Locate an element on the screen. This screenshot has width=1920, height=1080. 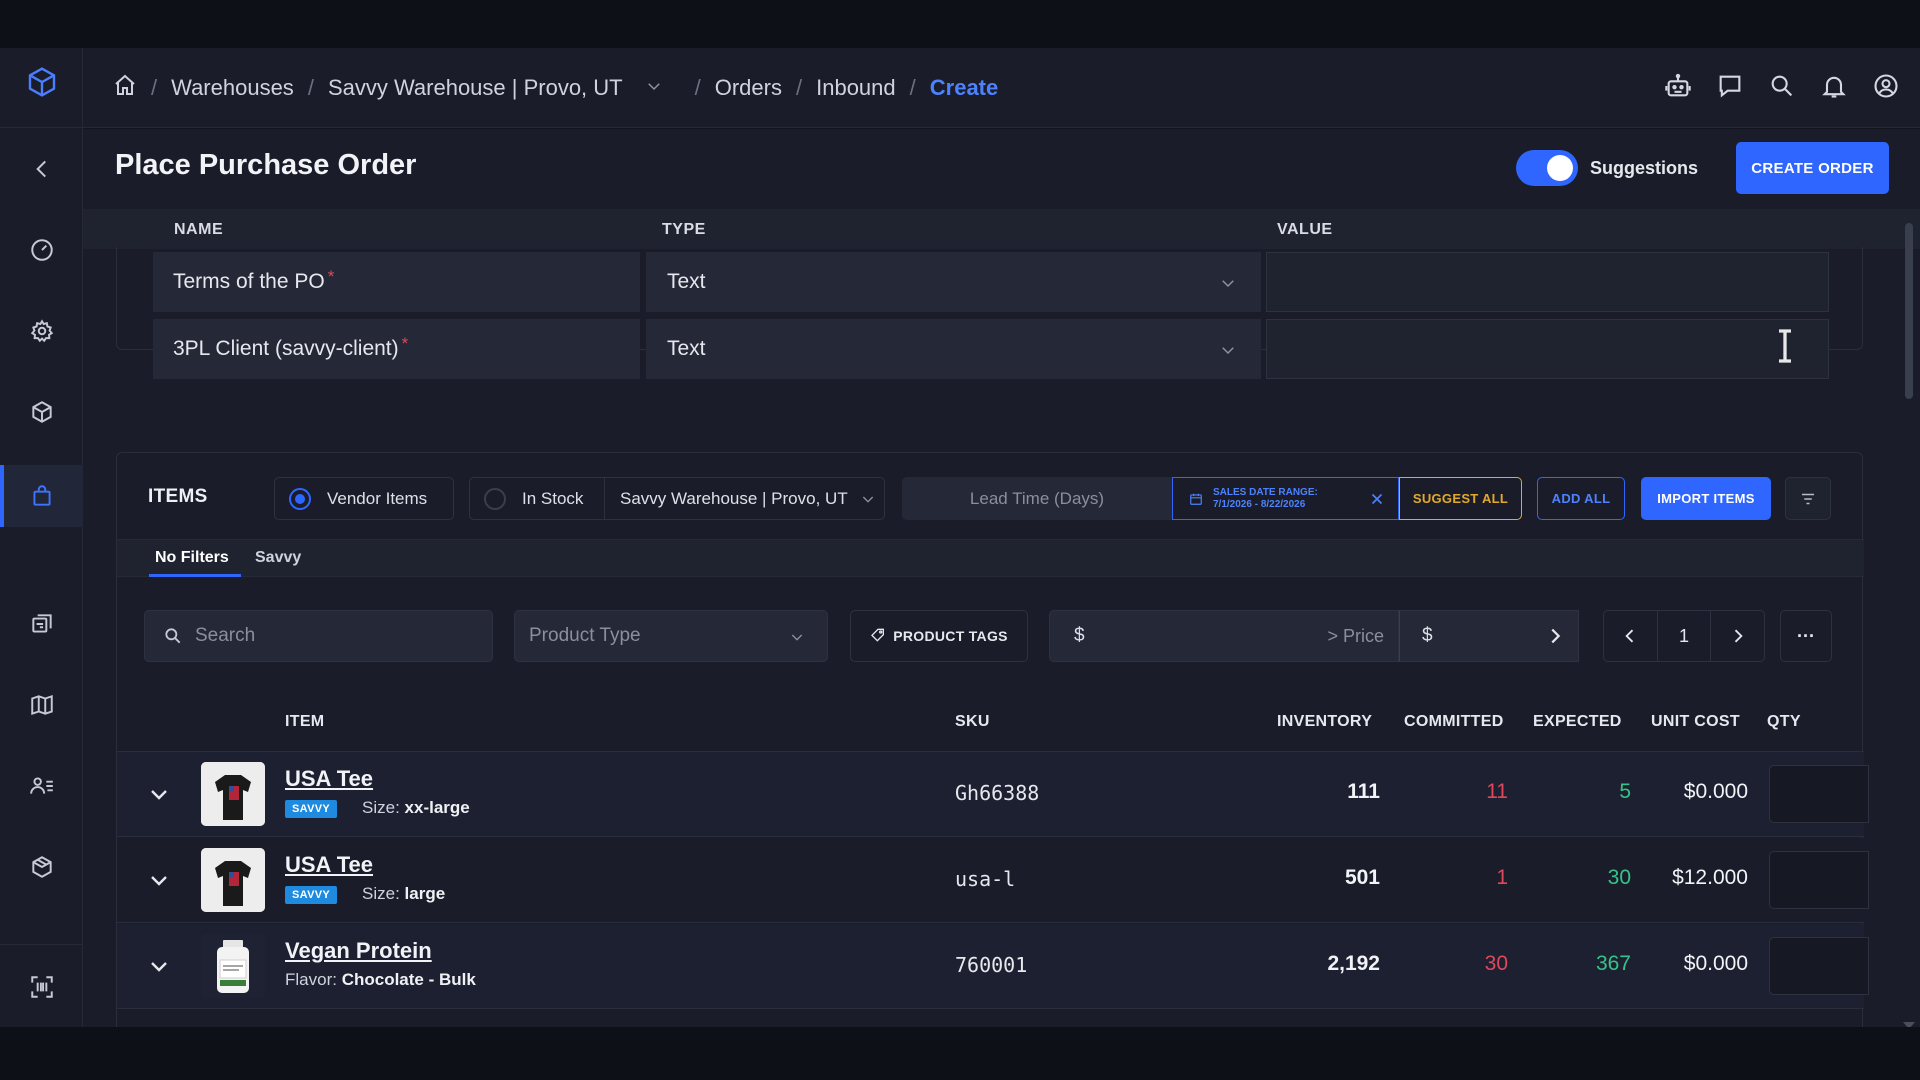
currency-symbol: $ is located at coordinates (1079, 635).